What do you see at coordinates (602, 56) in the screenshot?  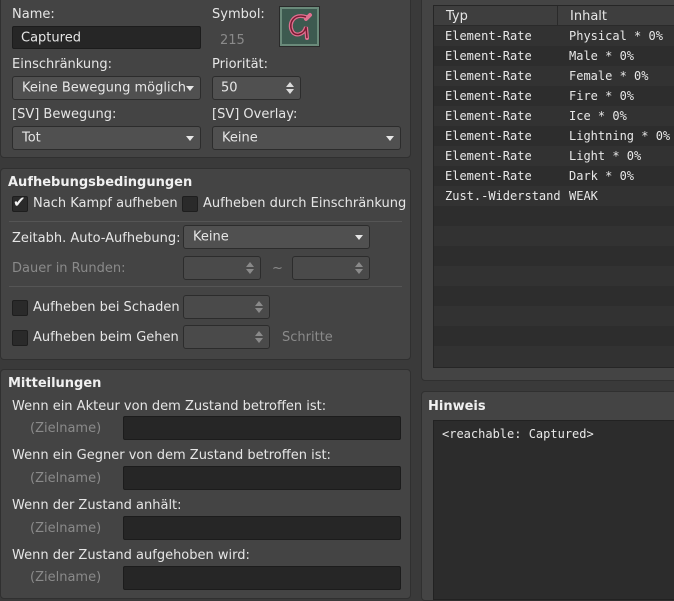 I see `trait-content: Male * 0%` at bounding box center [602, 56].